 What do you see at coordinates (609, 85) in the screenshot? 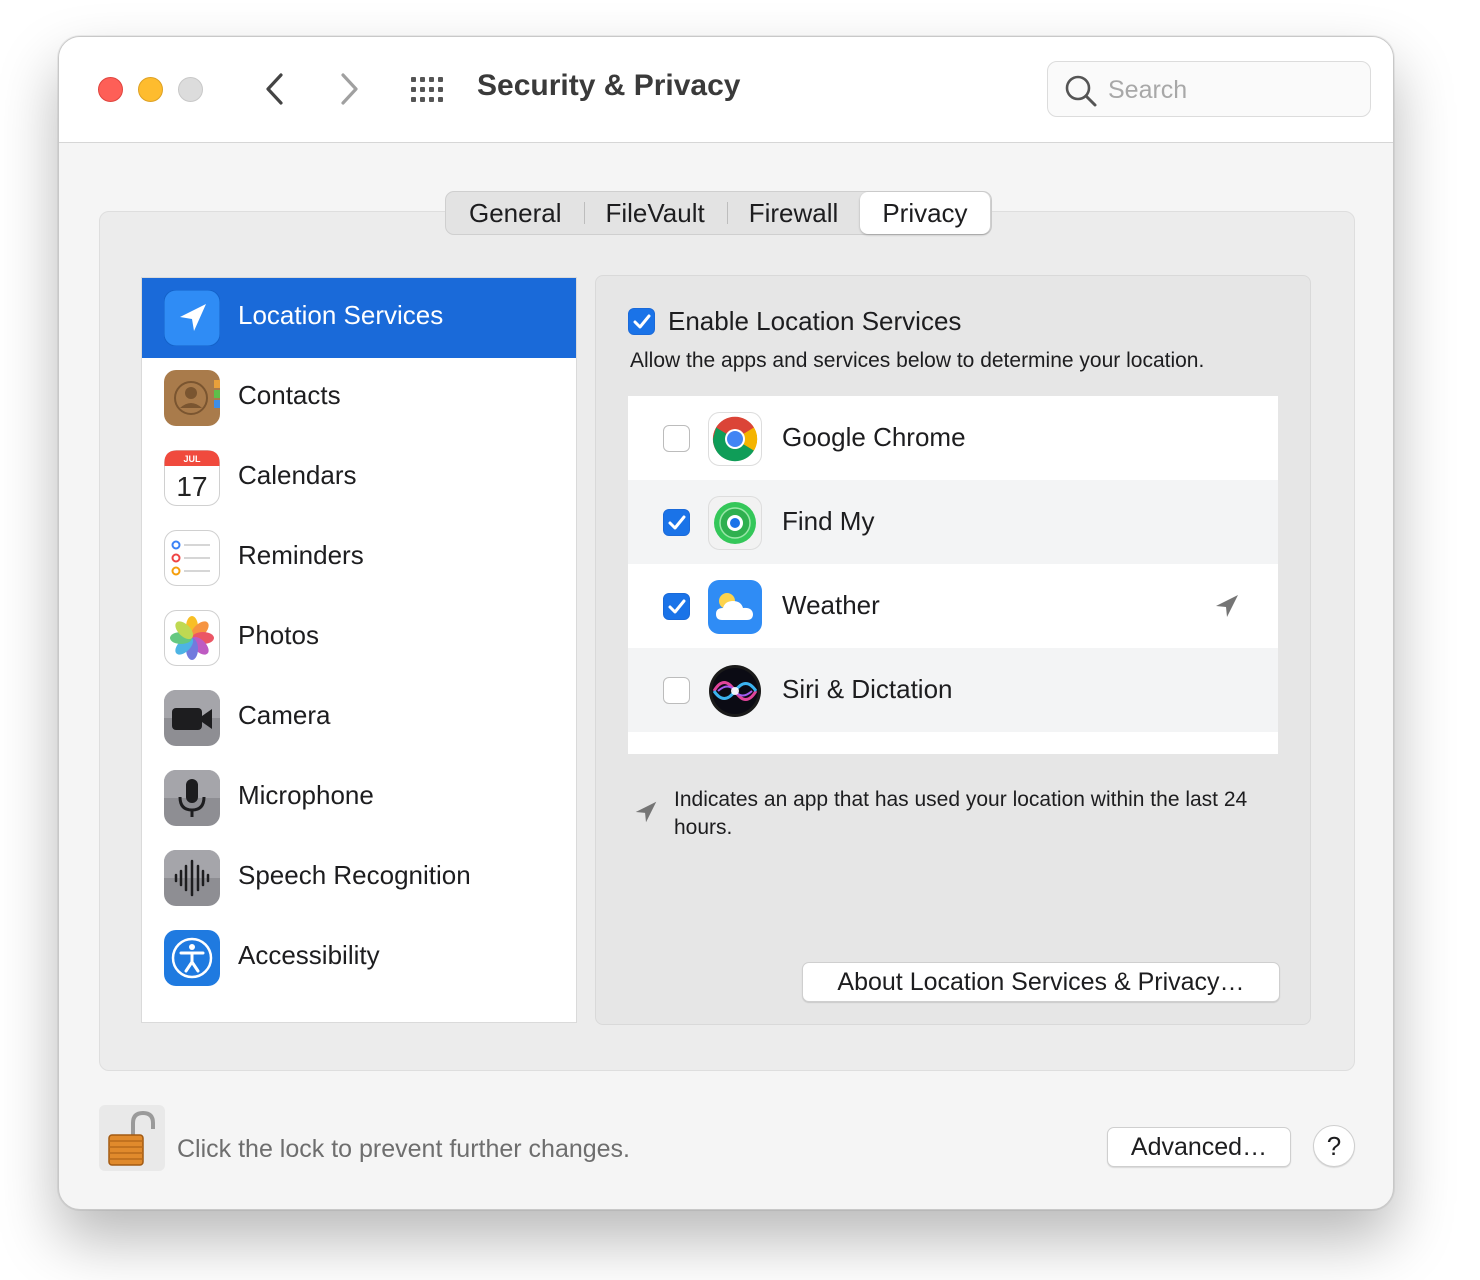
I see `window-title: Security & Privacy` at bounding box center [609, 85].